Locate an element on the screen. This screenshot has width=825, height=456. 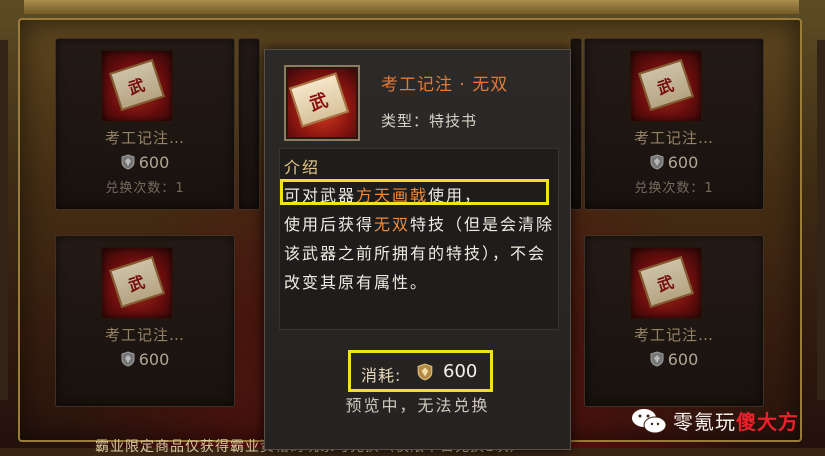
preview-note: 预览中，无法兑换 is located at coordinates (417, 405).